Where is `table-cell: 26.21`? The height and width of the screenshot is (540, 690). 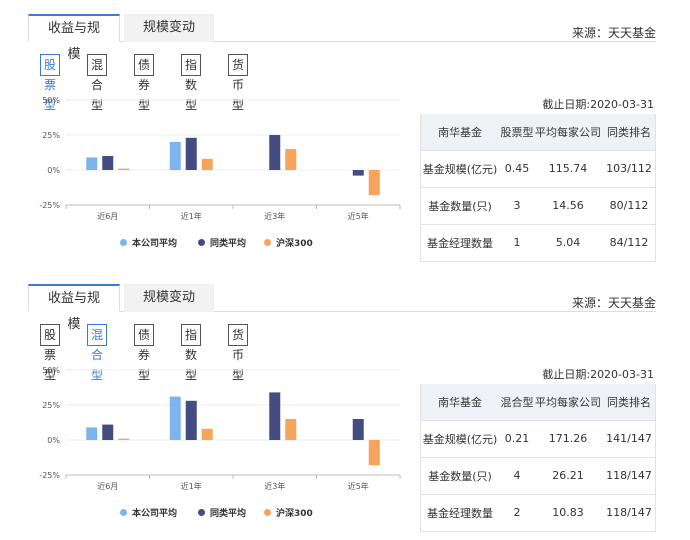 table-cell: 26.21 is located at coordinates (568, 476).